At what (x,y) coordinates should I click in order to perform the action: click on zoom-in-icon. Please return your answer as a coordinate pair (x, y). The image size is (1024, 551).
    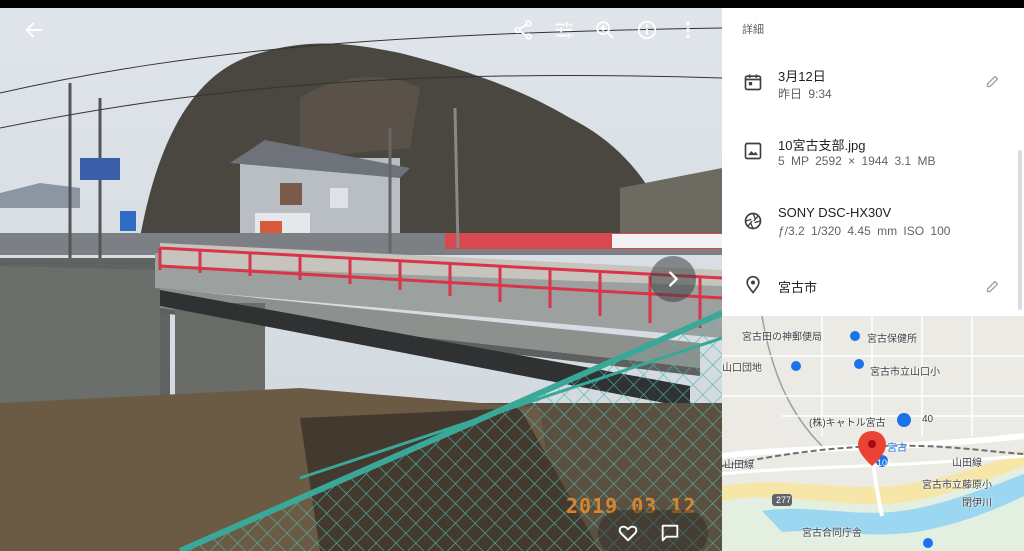
    Looking at the image, I should click on (605, 30).